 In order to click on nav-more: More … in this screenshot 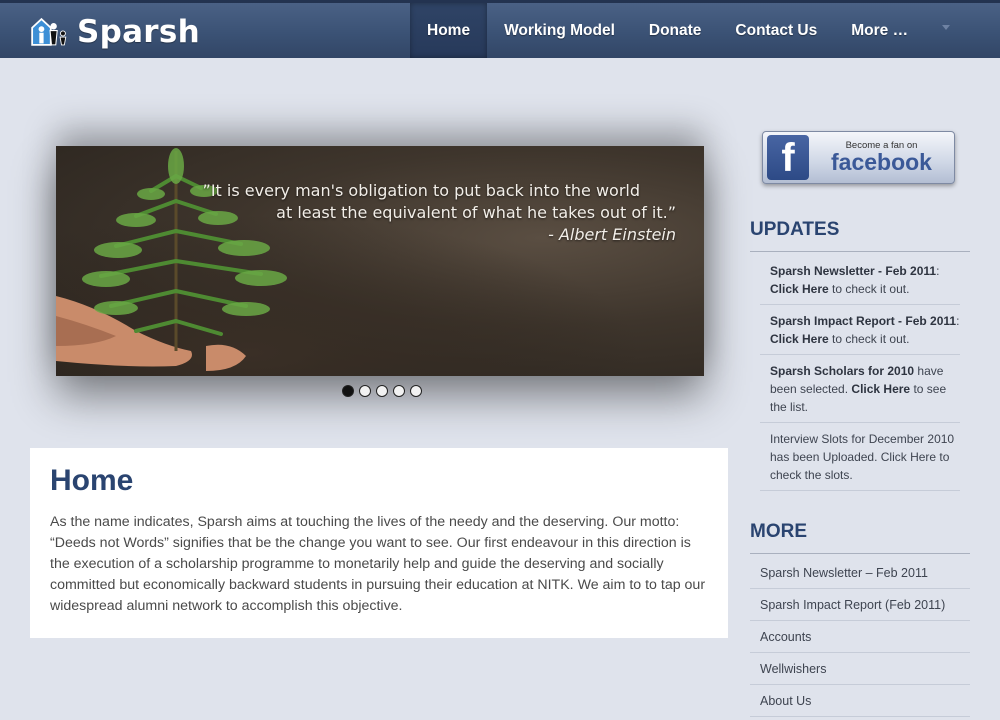, I will do `click(879, 30)`.